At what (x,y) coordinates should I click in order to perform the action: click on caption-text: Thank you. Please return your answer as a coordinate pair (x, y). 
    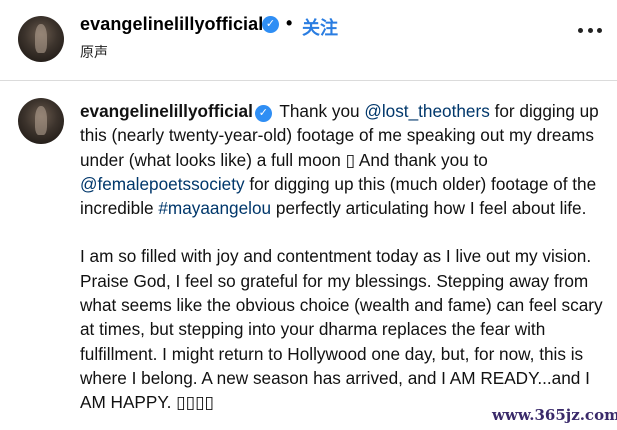
    Looking at the image, I should click on (319, 111).